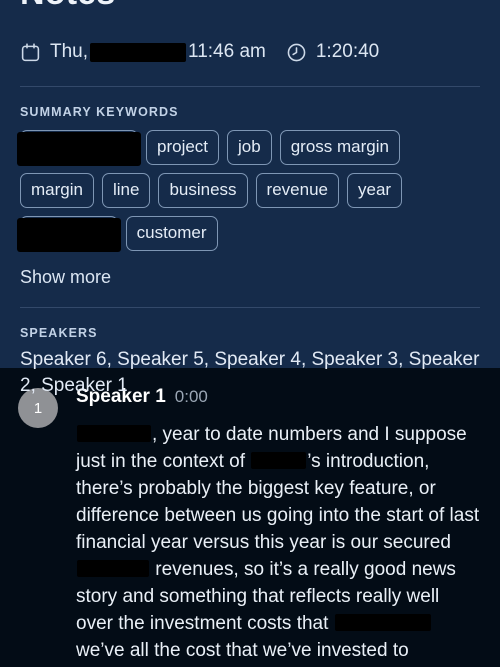  Describe the element at coordinates (347, 51) in the screenshot. I see `duration-text: 1:20:40` at that location.